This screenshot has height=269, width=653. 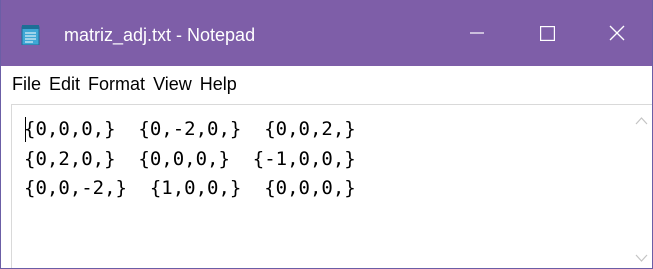 I want to click on menu-help: Help, so click(x=218, y=84).